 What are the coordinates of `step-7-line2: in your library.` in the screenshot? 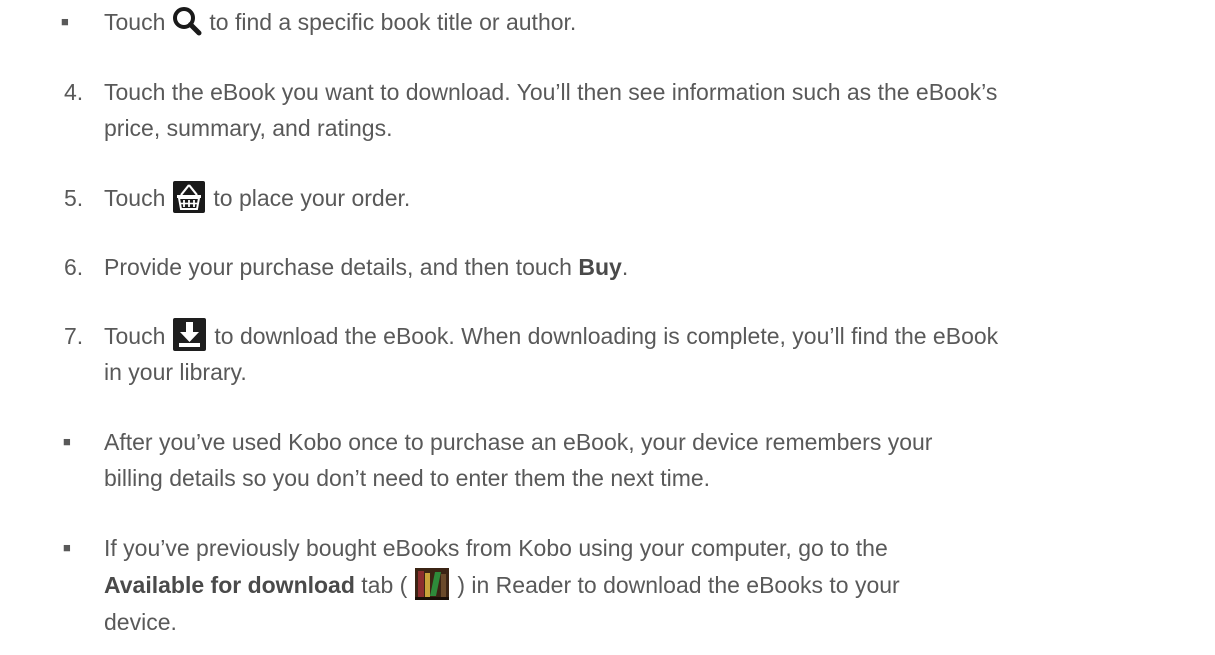 It's located at (175, 372).